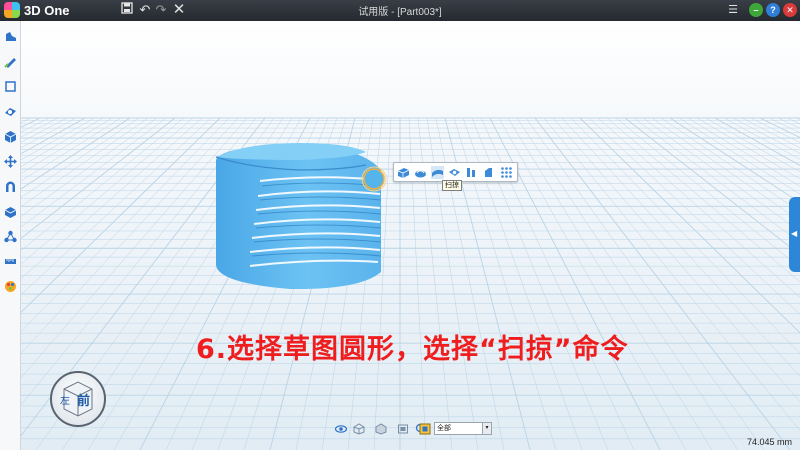 This screenshot has width=800, height=450. I want to click on basic-solid-icon, so click(10, 136).